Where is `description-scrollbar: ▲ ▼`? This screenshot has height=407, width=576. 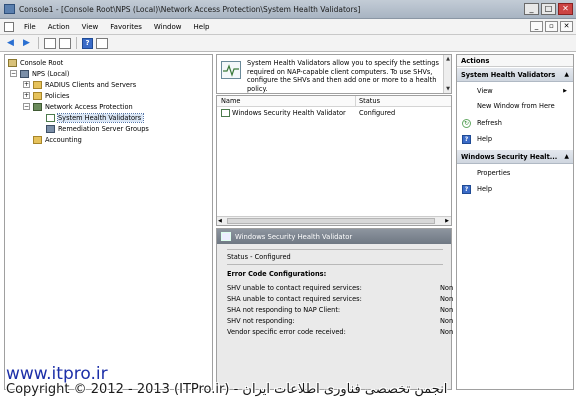
description-scrollbar: ▲ ▼ is located at coordinates (447, 74).